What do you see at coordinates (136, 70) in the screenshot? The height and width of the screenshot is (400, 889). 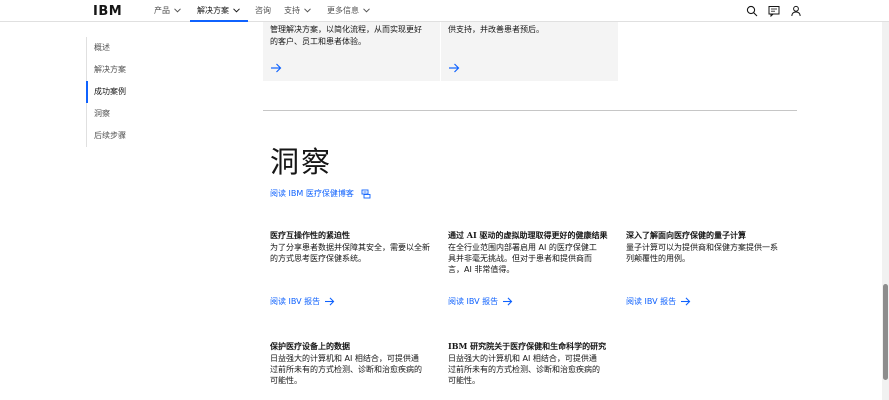 I see `sidebar-item-solutions: 解决方案` at bounding box center [136, 70].